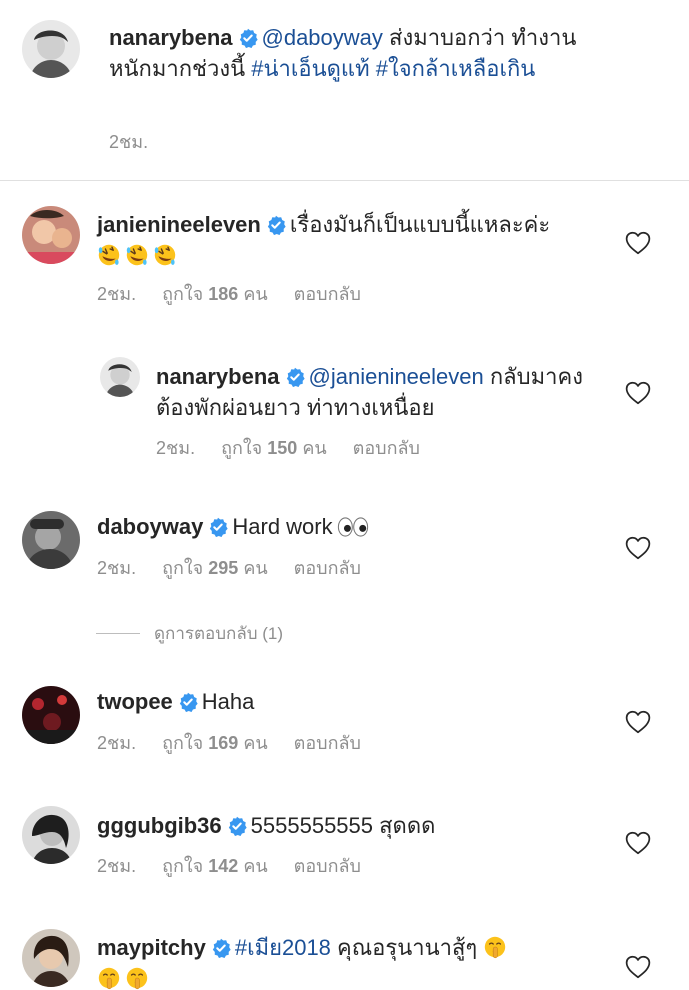 Image resolution: width=689 pixels, height=990 pixels. I want to click on comment-4-reply-button: ตอบกลับ, so click(327, 743).